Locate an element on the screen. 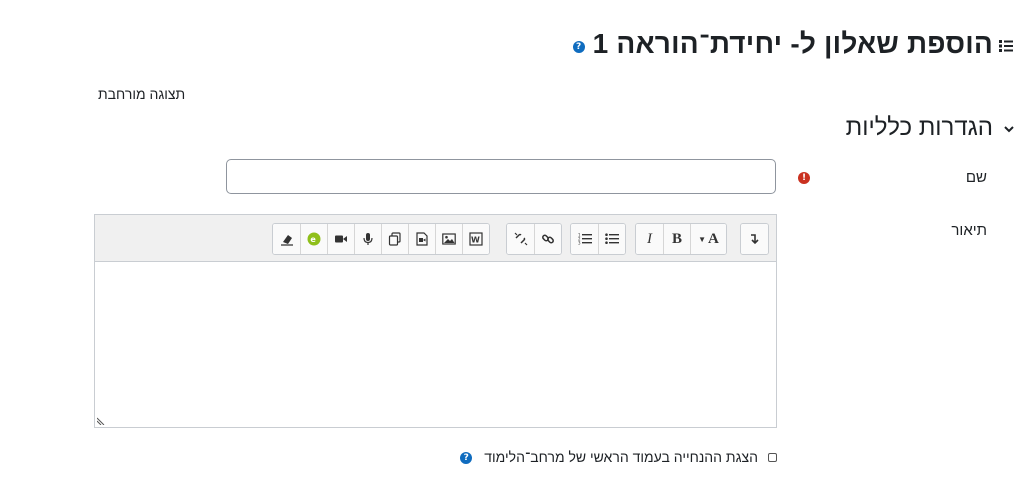  toolbar-group-style: I B ▼ A is located at coordinates (681, 239).